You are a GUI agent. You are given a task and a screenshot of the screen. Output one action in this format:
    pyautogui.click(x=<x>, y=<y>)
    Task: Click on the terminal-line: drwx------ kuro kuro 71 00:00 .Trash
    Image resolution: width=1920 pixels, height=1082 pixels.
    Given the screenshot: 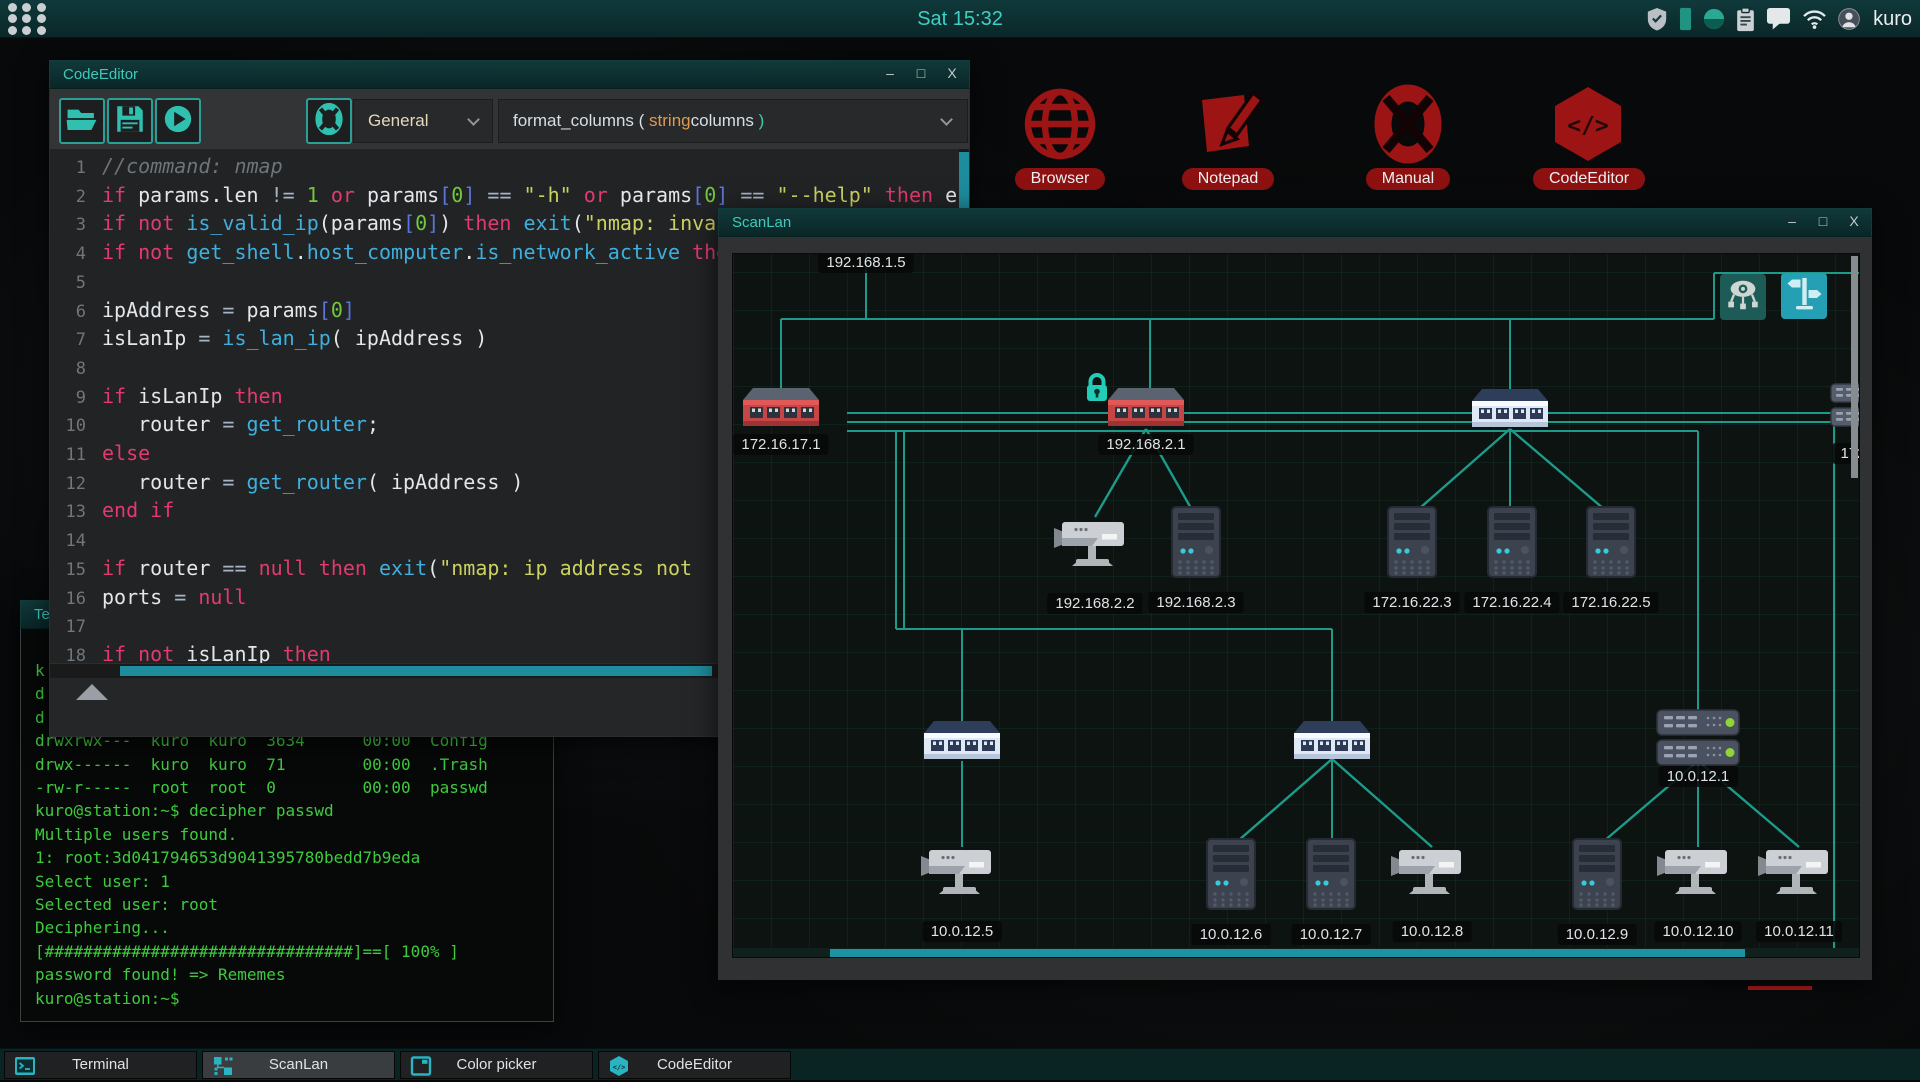 What is the action you would take?
    pyautogui.click(x=261, y=764)
    